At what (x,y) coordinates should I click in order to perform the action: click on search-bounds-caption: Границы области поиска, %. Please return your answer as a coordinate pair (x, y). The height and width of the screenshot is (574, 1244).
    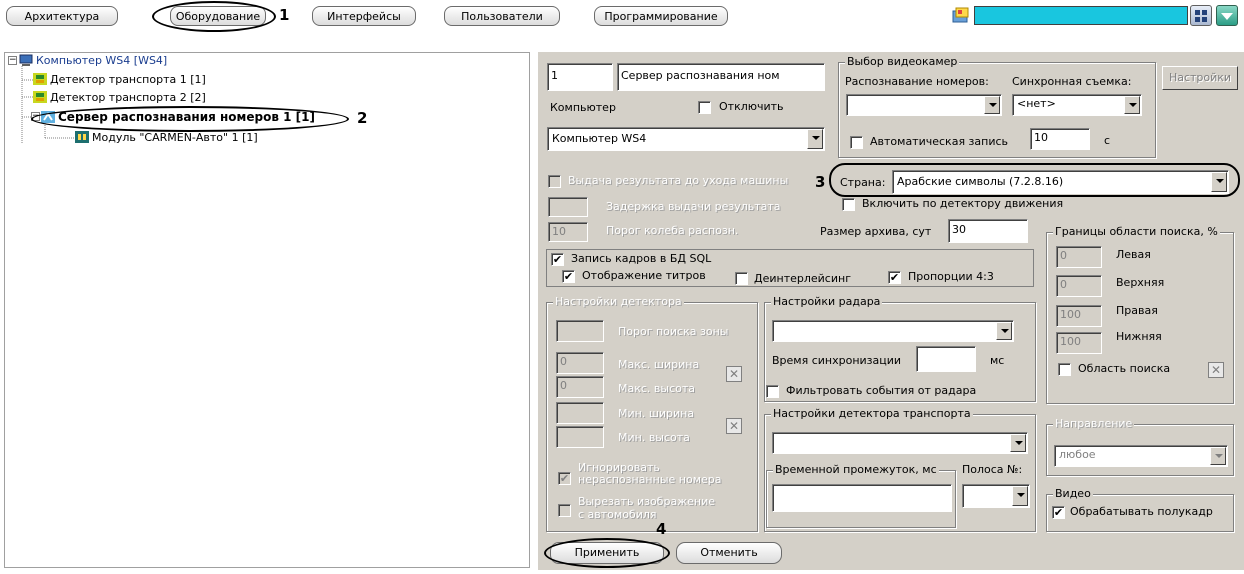
    Looking at the image, I should click on (1136, 231).